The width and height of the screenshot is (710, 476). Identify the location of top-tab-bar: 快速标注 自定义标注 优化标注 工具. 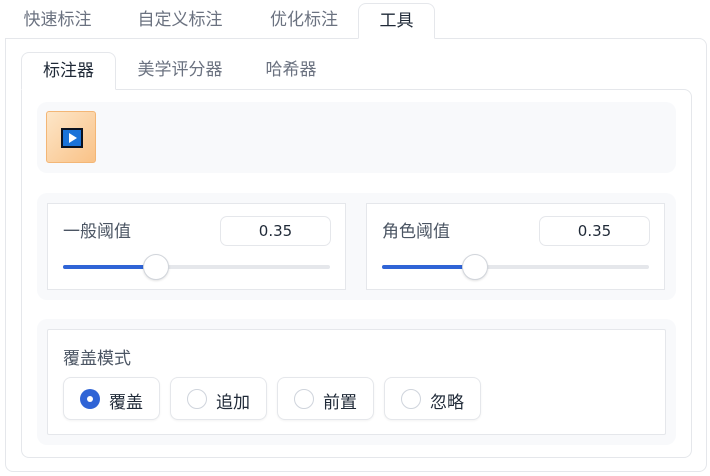
(356, 19).